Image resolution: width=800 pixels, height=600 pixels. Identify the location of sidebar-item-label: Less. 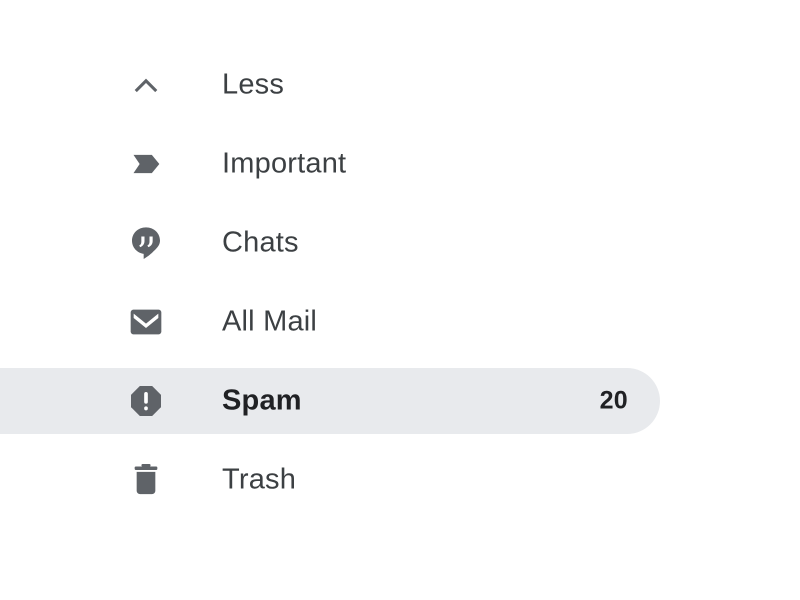
(253, 84).